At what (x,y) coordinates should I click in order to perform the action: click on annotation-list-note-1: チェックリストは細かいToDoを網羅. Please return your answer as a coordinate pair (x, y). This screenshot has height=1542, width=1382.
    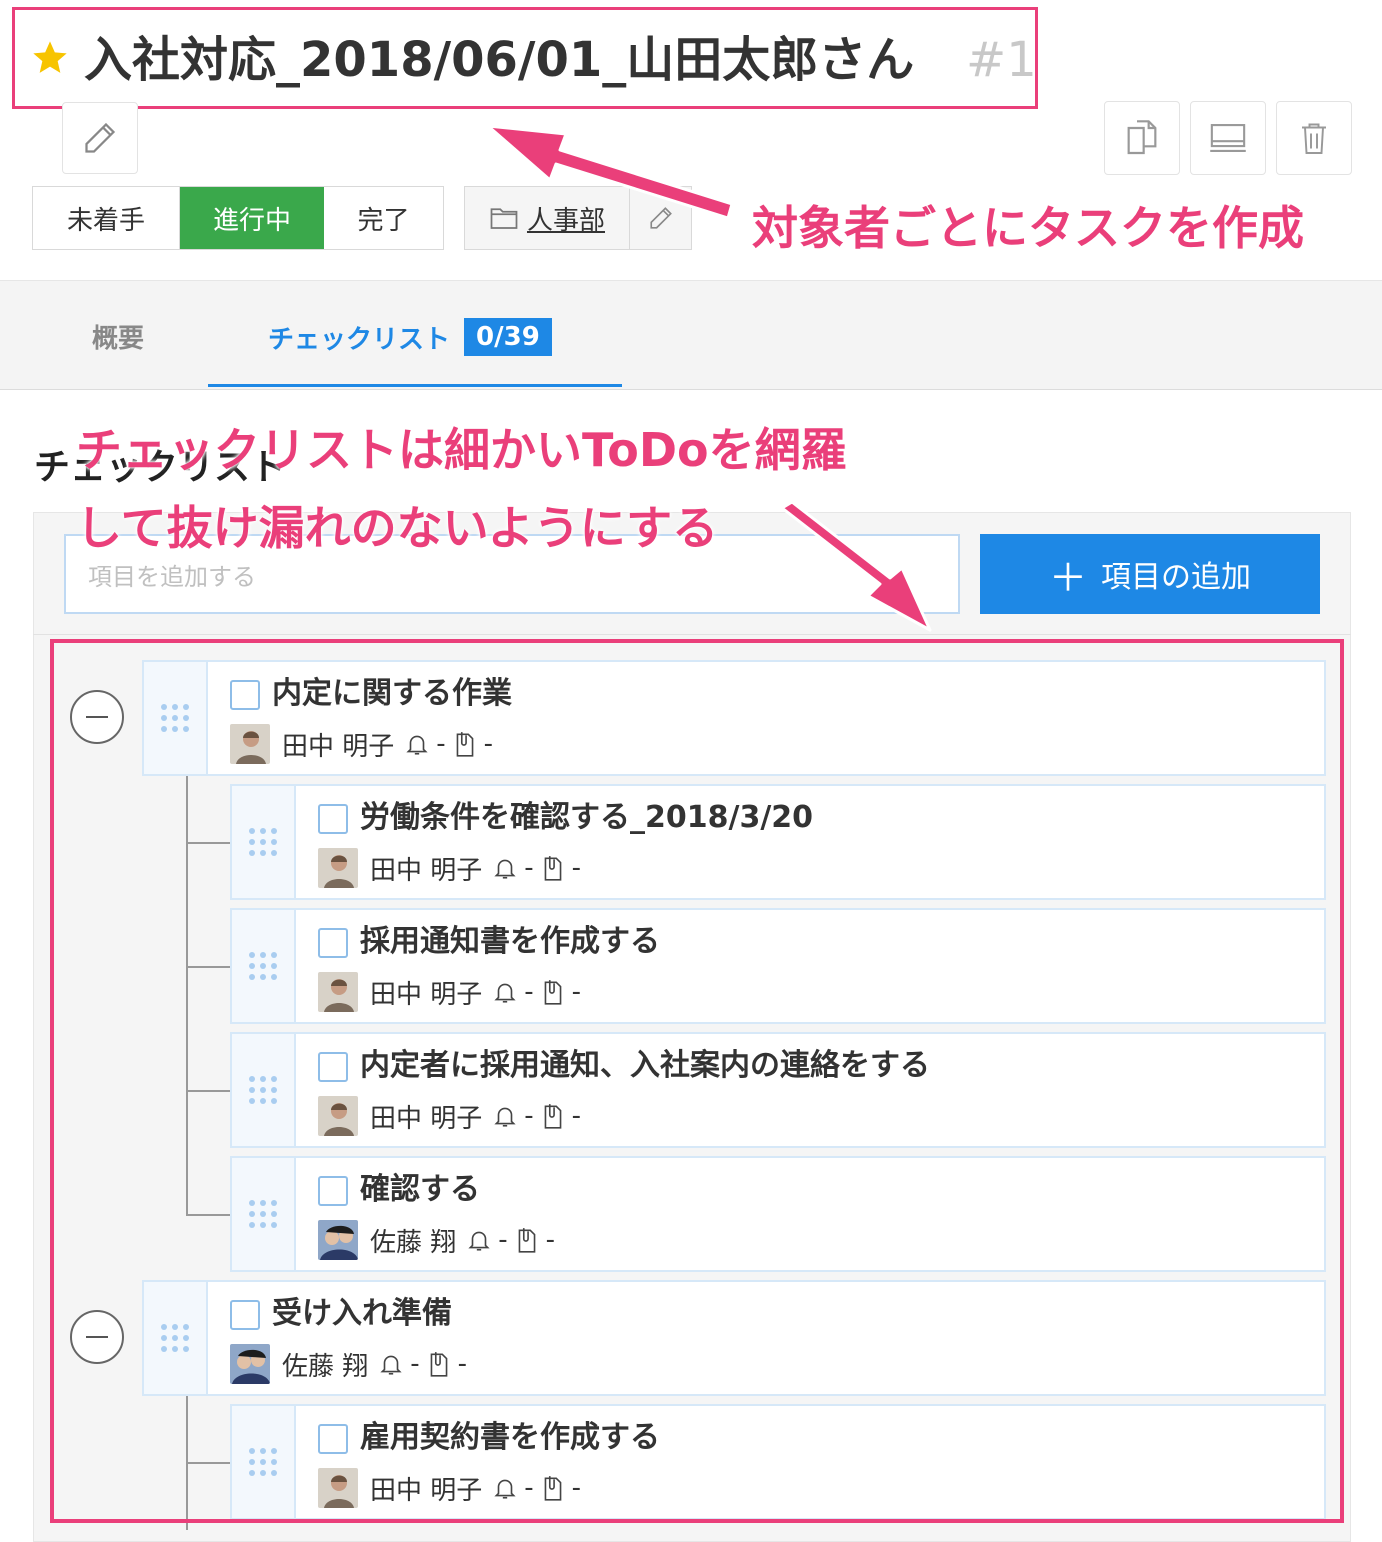
    Looking at the image, I should click on (461, 450).